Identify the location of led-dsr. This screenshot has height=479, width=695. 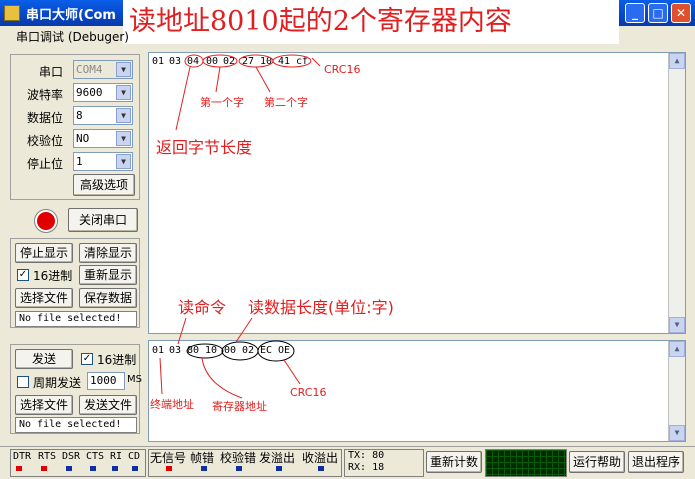
(69, 468).